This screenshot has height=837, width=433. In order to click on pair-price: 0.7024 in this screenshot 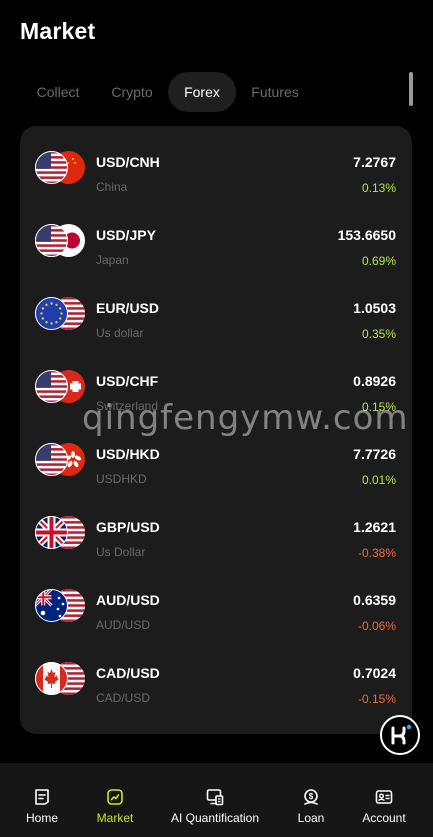, I will do `click(374, 673)`.